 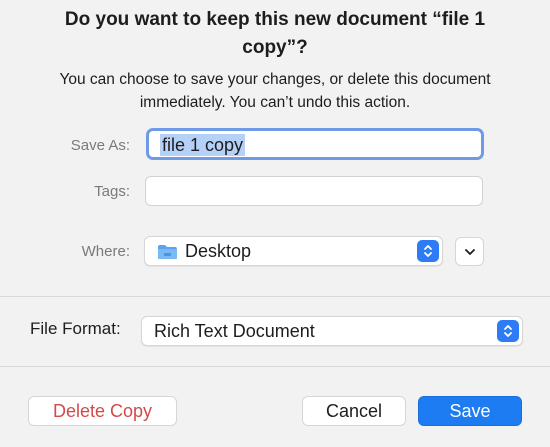 What do you see at coordinates (167, 252) in the screenshot?
I see `folder-icon` at bounding box center [167, 252].